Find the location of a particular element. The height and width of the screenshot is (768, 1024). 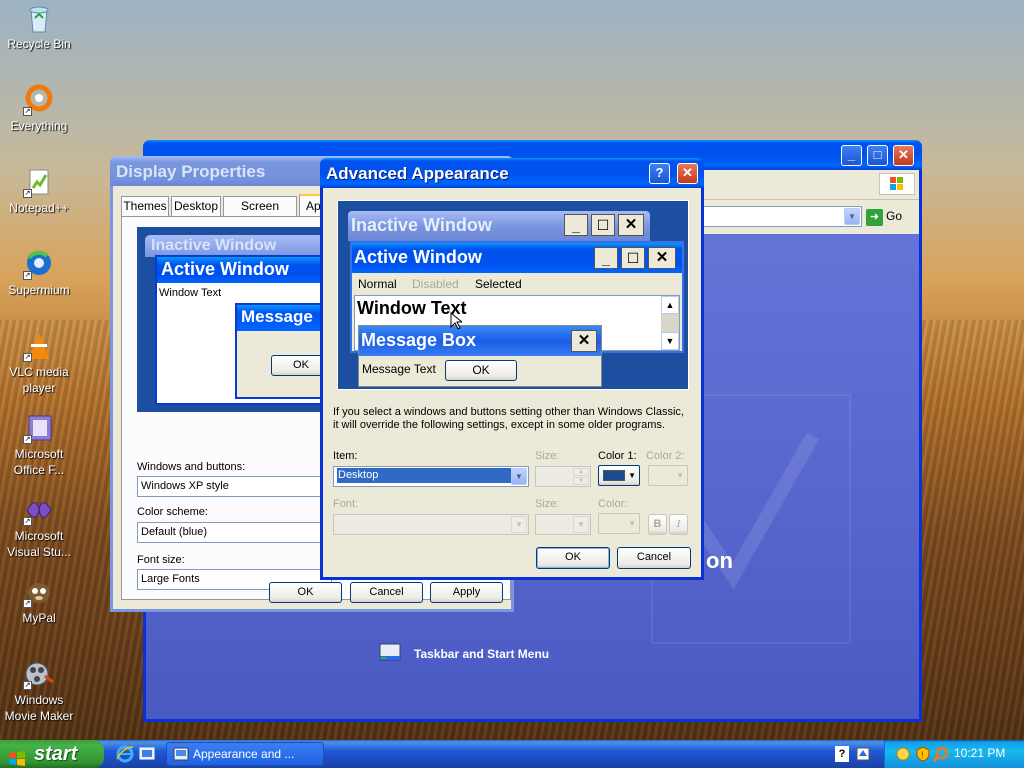

search-icon is located at coordinates (940, 754).